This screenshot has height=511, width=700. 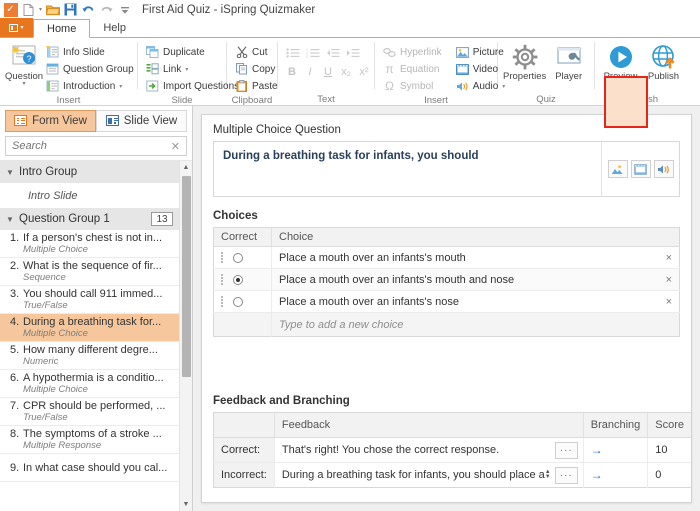 What do you see at coordinates (475, 324) in the screenshot?
I see `add-choice-placeholder: Type to add a new choice` at bounding box center [475, 324].